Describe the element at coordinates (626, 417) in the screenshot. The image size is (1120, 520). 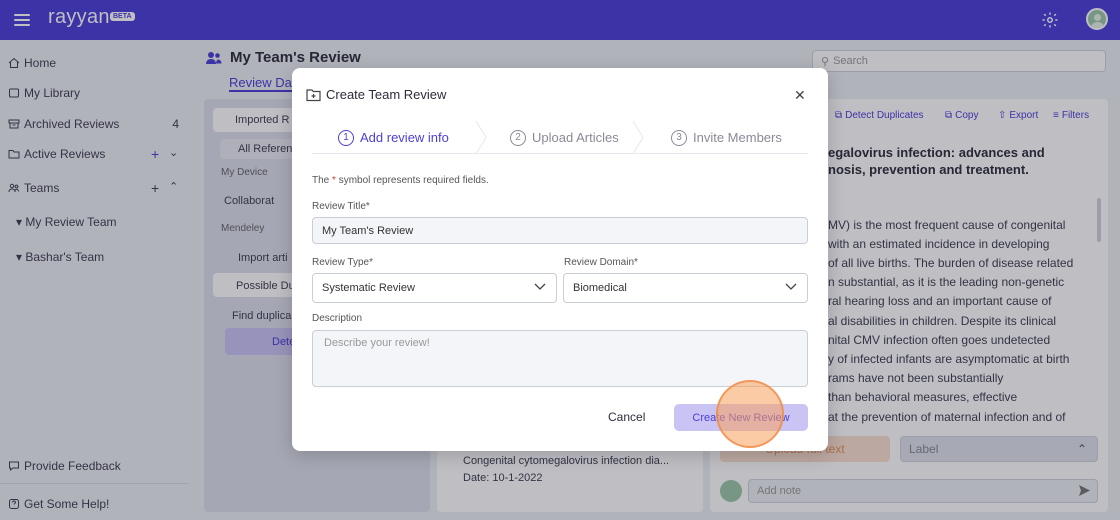
I see `cancel-button: Cancel` at that location.